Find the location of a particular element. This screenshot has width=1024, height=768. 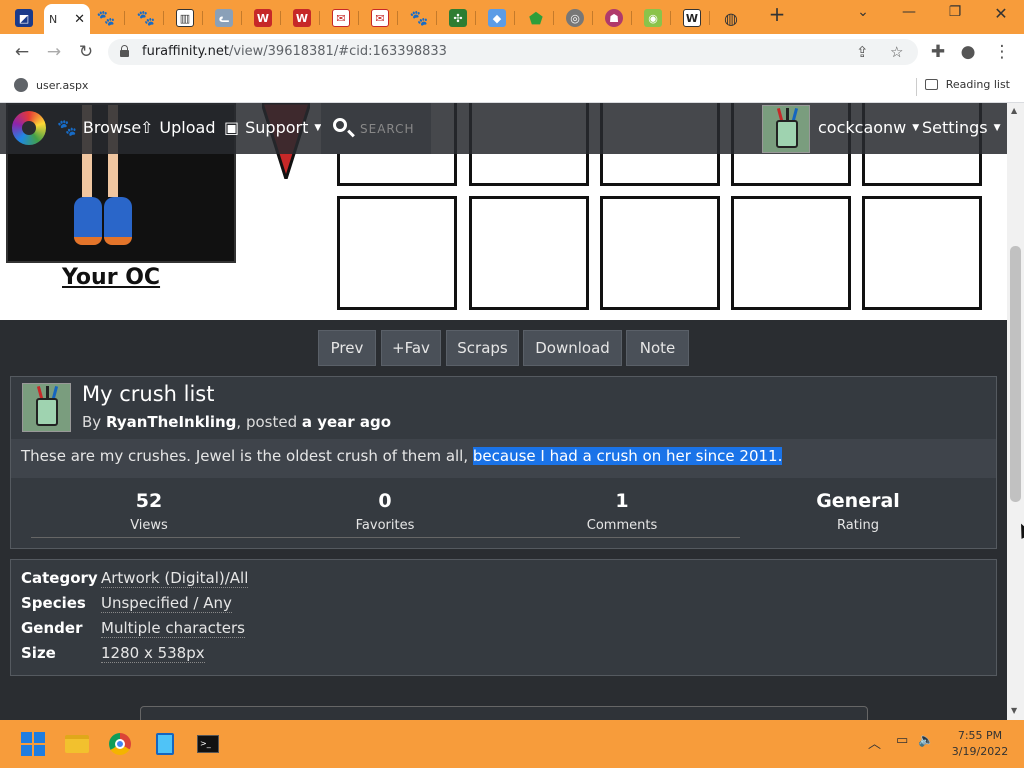

tab-creature: ☗ is located at coordinates (614, 18).